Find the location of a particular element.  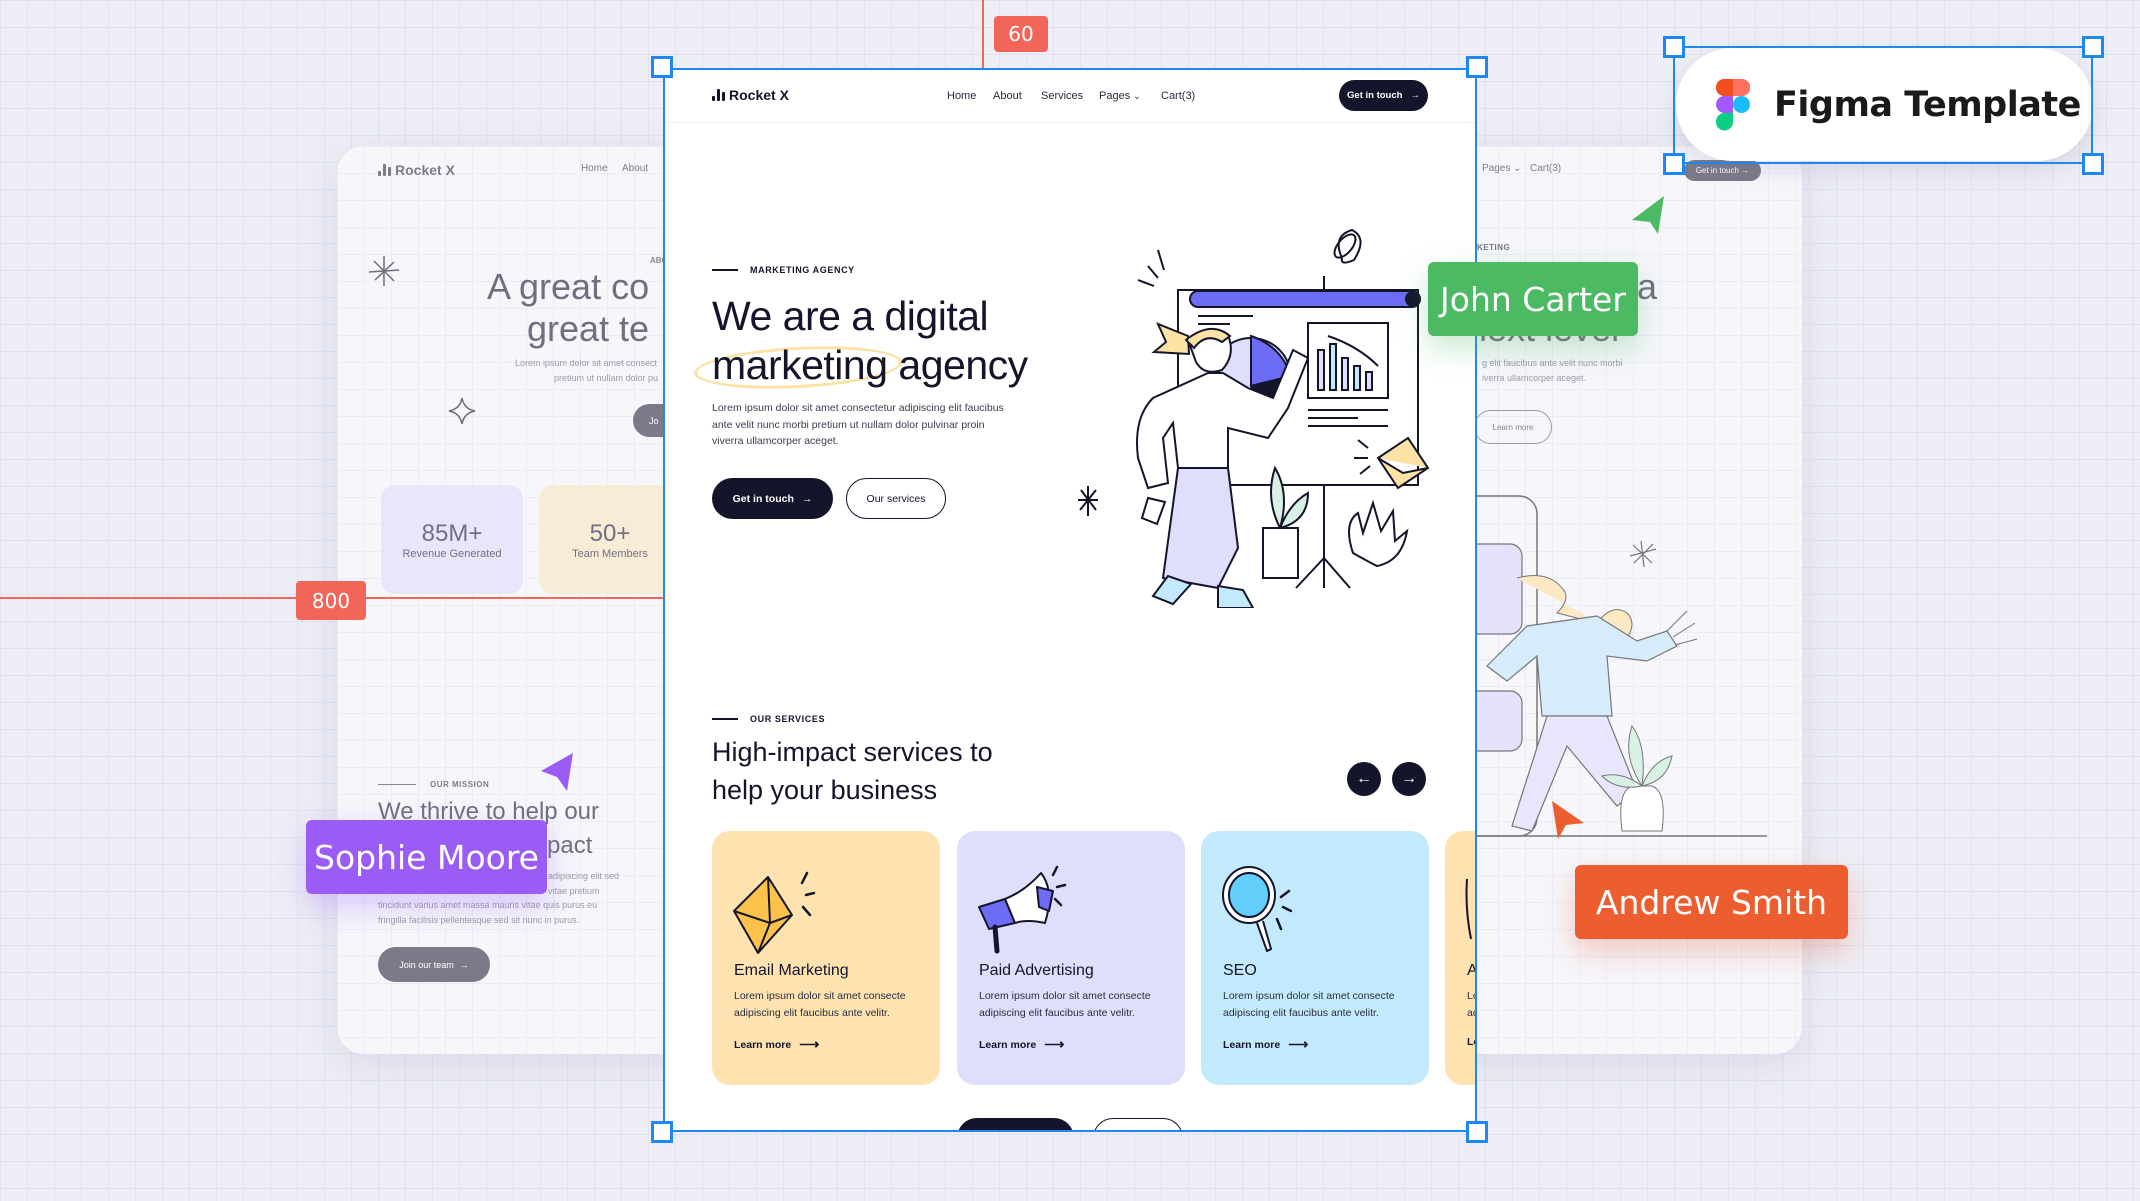

stat-card-revenue: 85M+ Revenue Generated is located at coordinates (452, 539).